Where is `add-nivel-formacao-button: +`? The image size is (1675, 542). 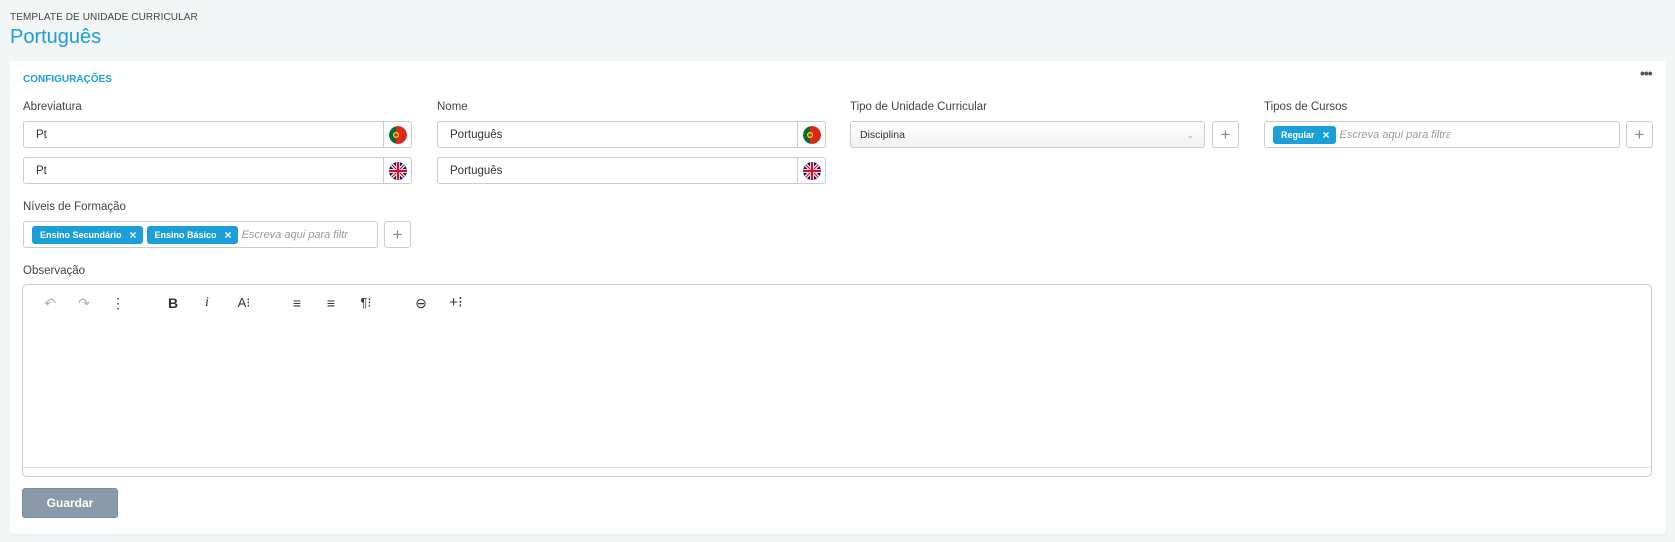 add-nivel-formacao-button: + is located at coordinates (397, 234).